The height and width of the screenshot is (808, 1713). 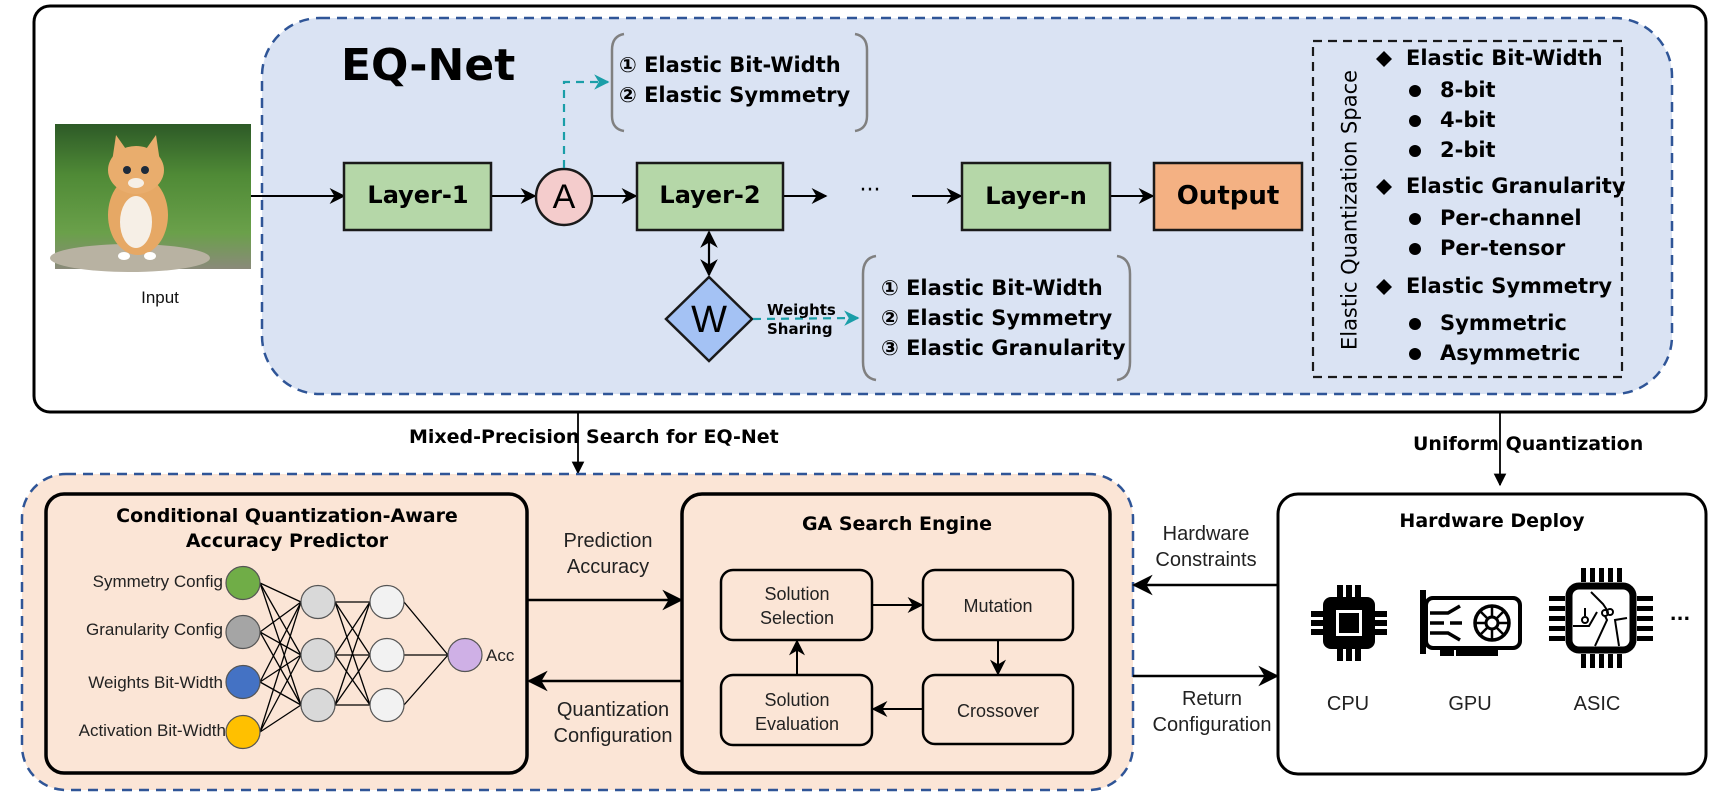 I want to click on quantization-option: Per-tensor, so click(x=1503, y=248).